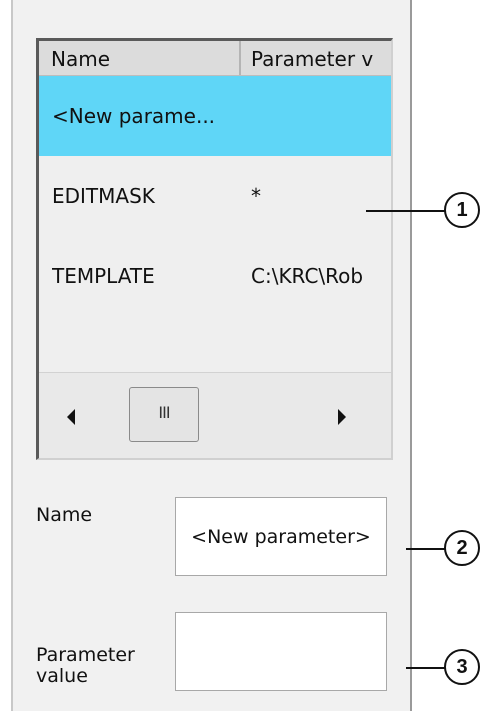  What do you see at coordinates (146, 58) in the screenshot?
I see `column-header-name: Name` at bounding box center [146, 58].